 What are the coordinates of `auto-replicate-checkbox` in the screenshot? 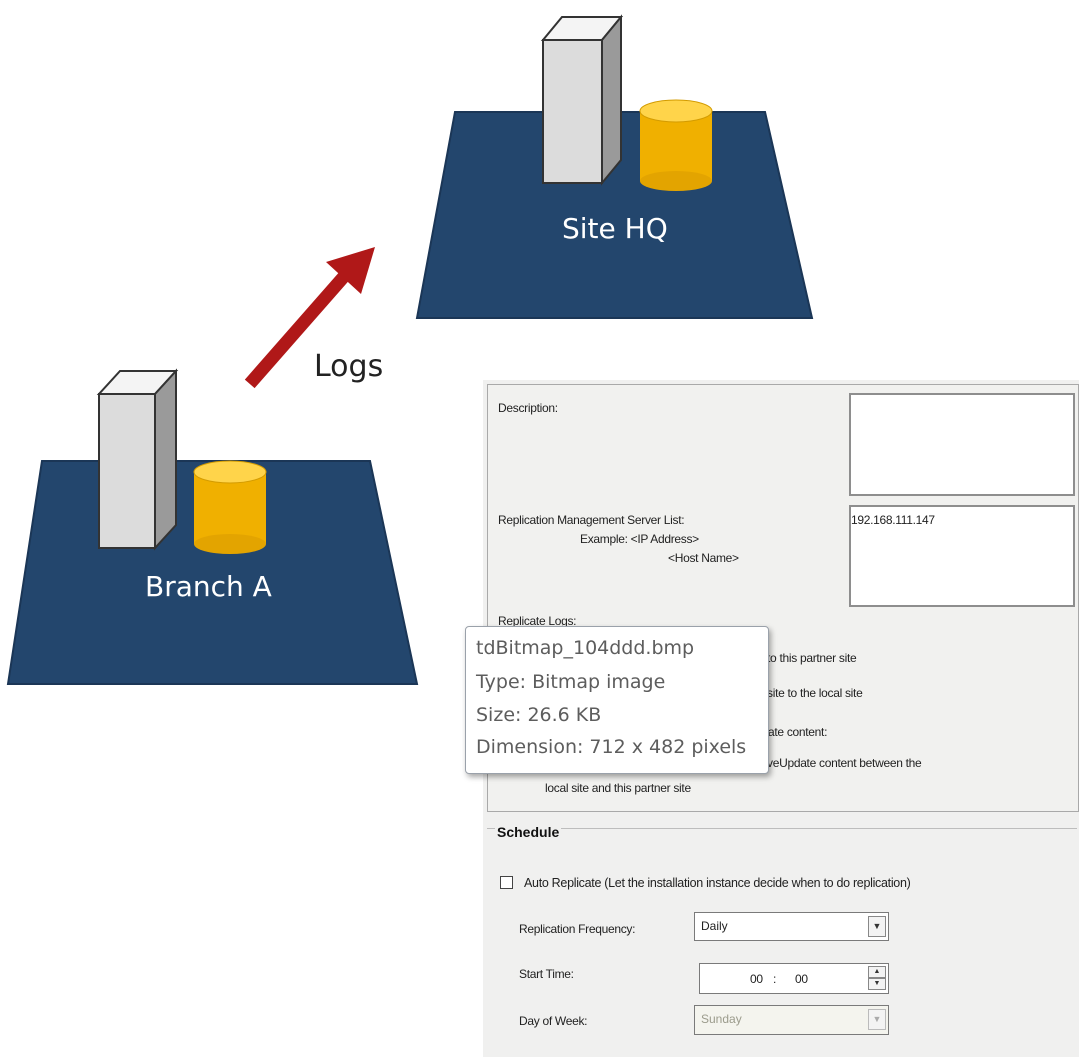 It's located at (506, 882).